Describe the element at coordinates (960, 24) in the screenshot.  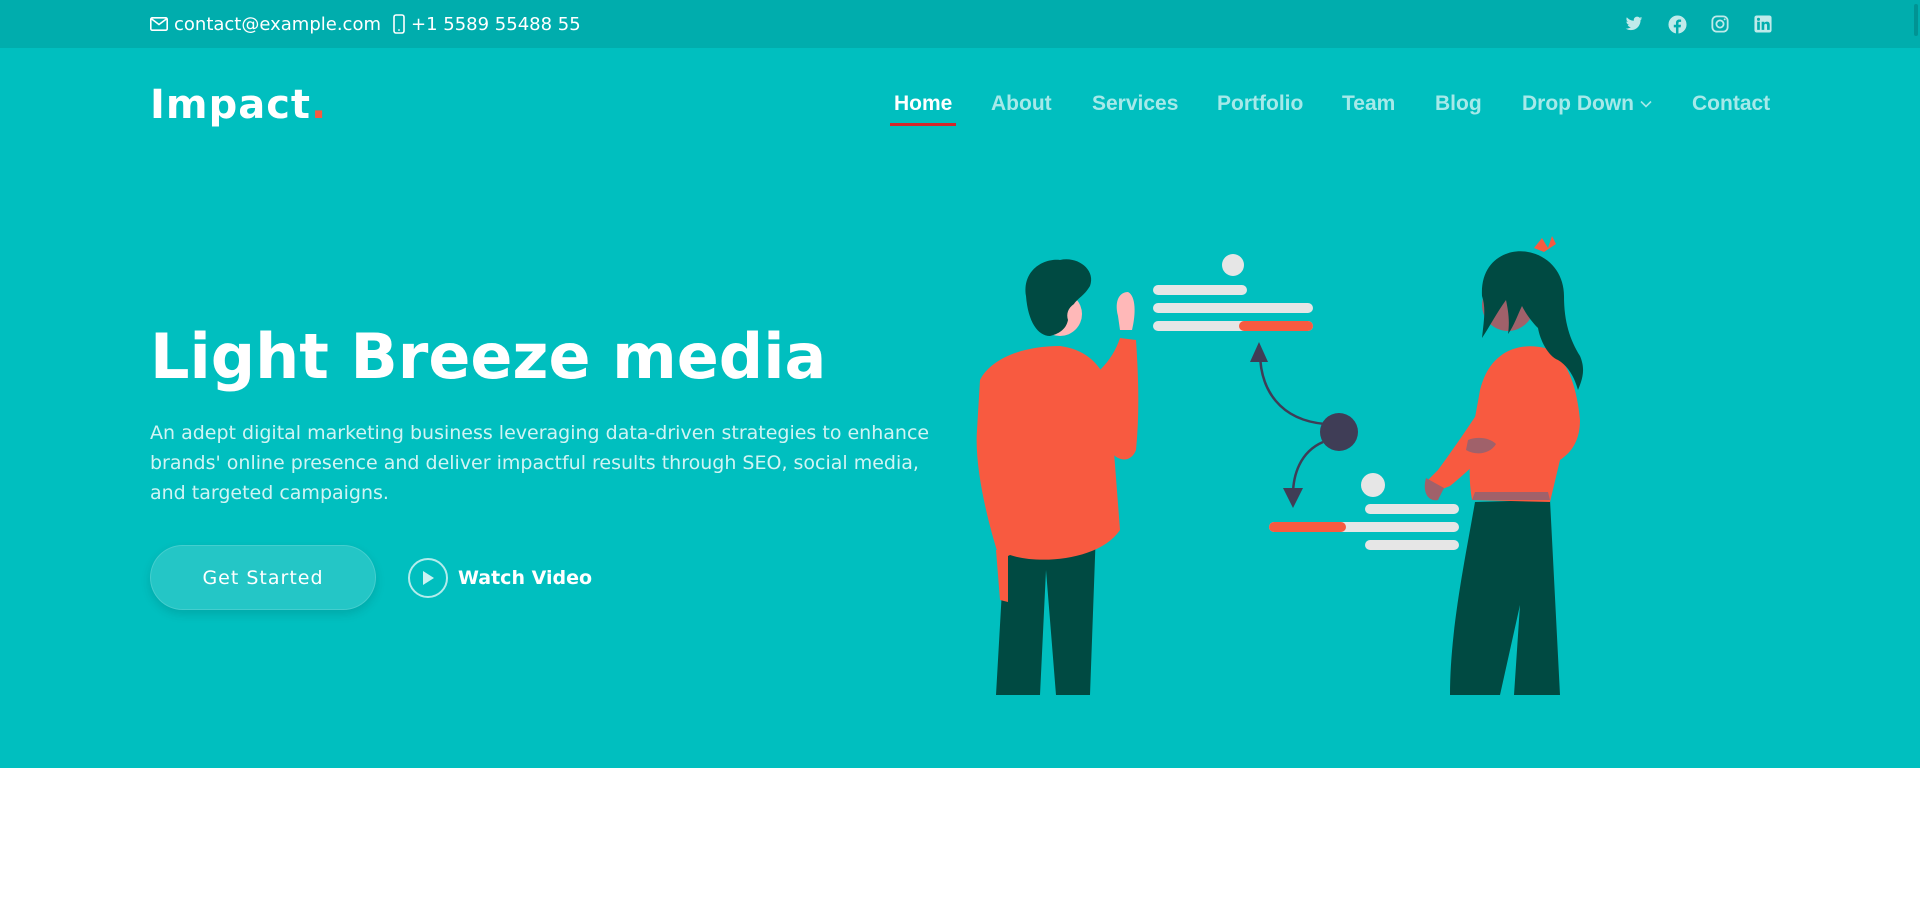
I see `top-bar: contact@example.com +1 5589 55488 55` at that location.